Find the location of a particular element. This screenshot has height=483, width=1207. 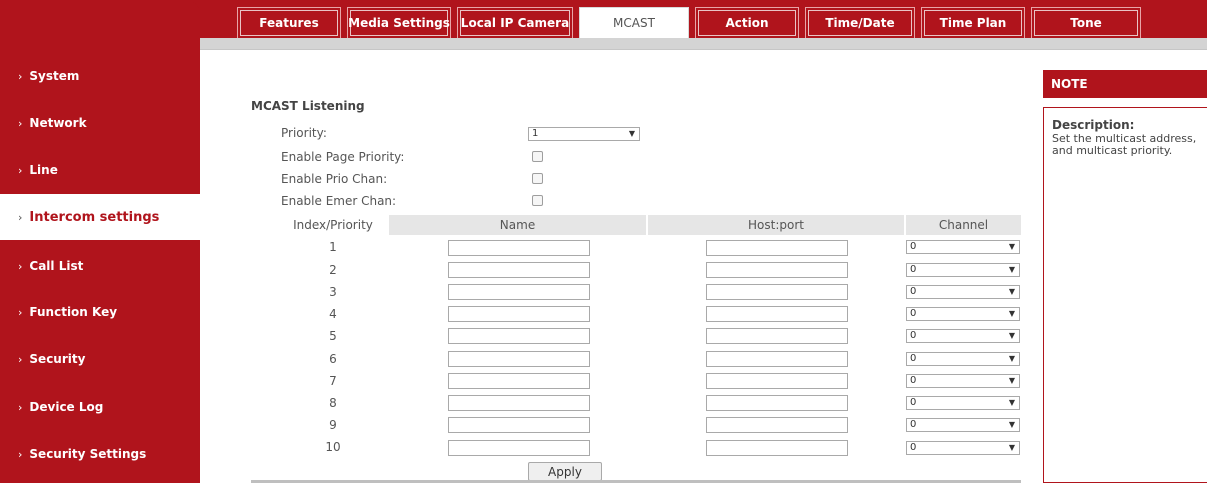

tab-media-settings: Media Settings is located at coordinates (399, 22).